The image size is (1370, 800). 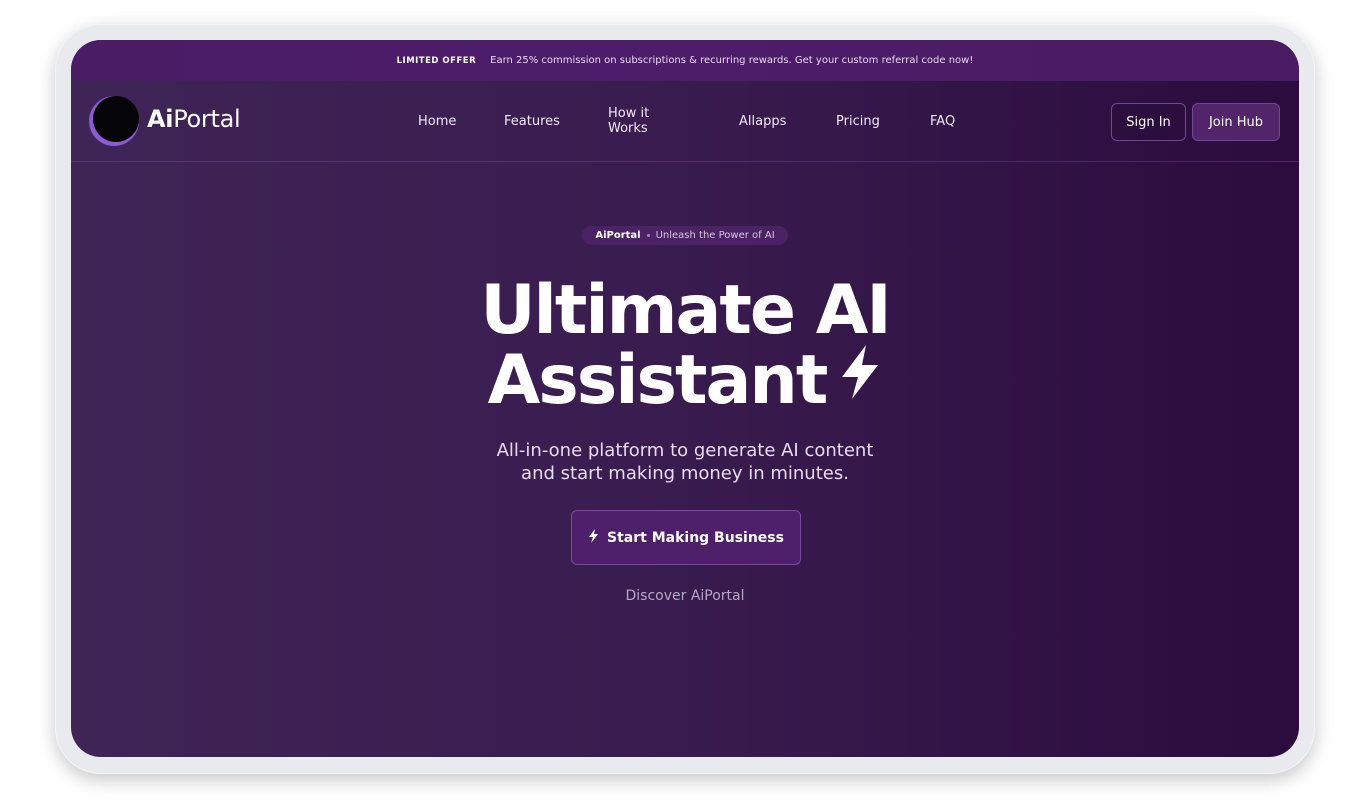 What do you see at coordinates (160, 119) in the screenshot?
I see `logo-text-bold: Ai` at bounding box center [160, 119].